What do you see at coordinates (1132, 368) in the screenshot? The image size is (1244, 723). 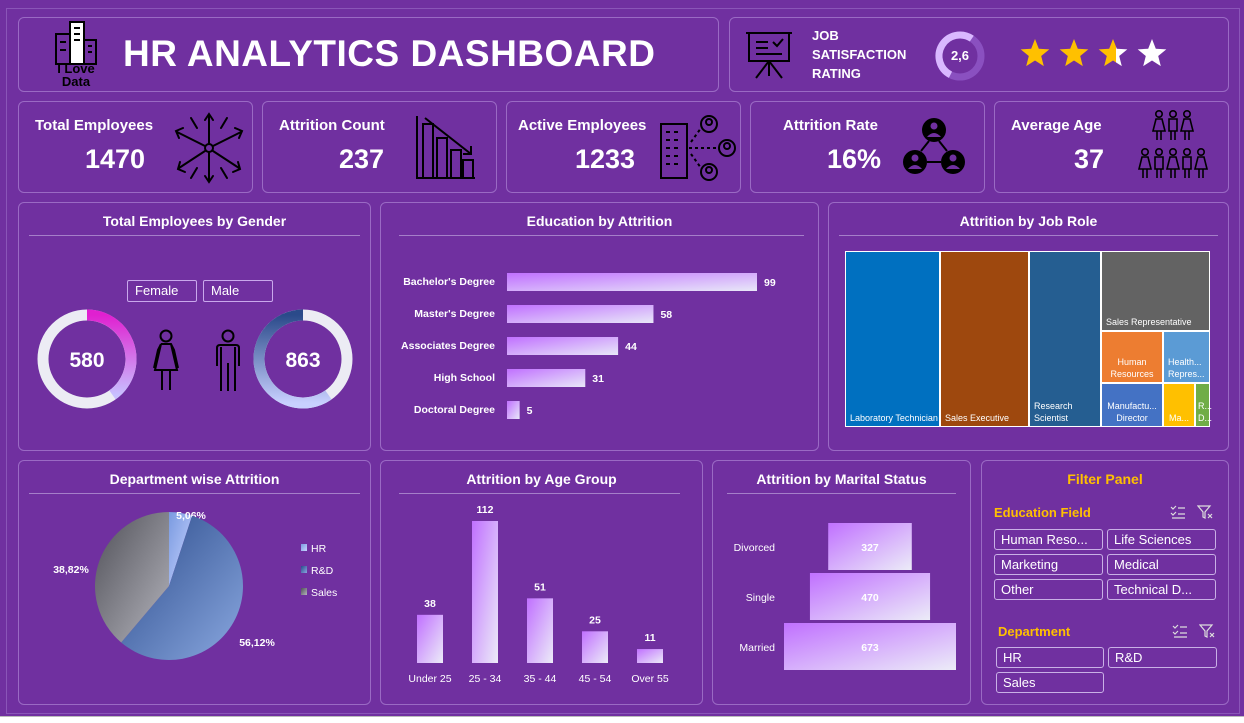 I see `treemap-label: Human Resources` at bounding box center [1132, 368].